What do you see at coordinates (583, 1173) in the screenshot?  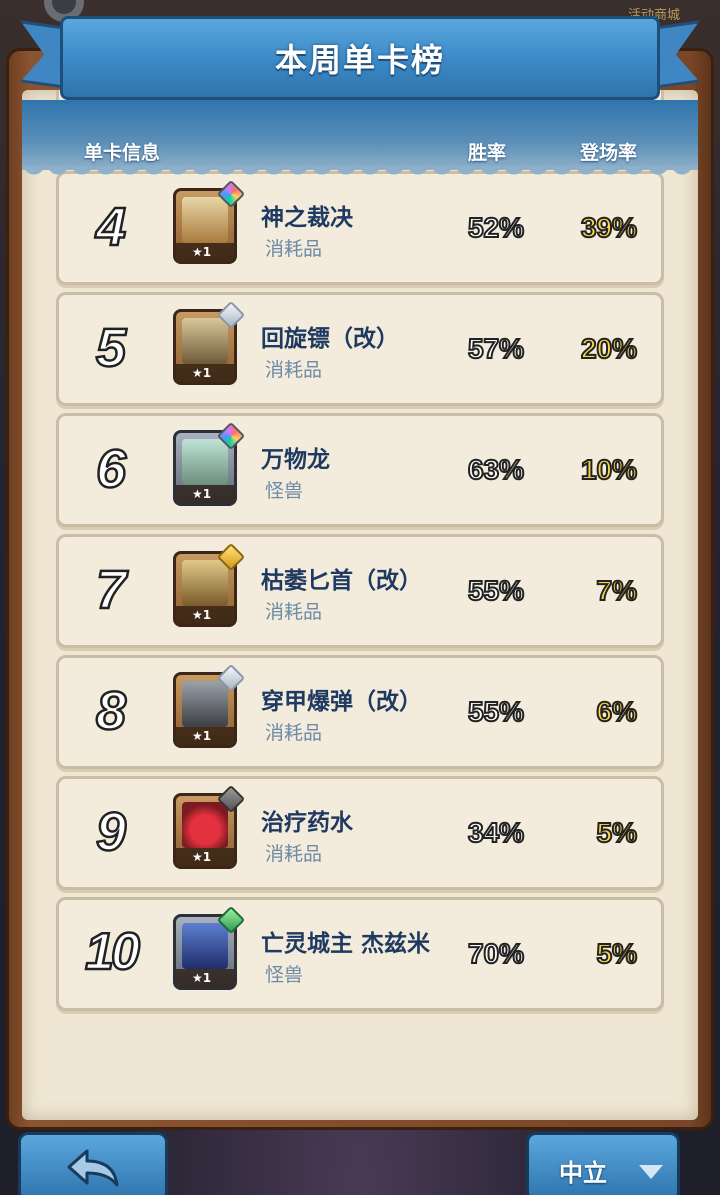 I see `faction-select-value: 中立` at bounding box center [583, 1173].